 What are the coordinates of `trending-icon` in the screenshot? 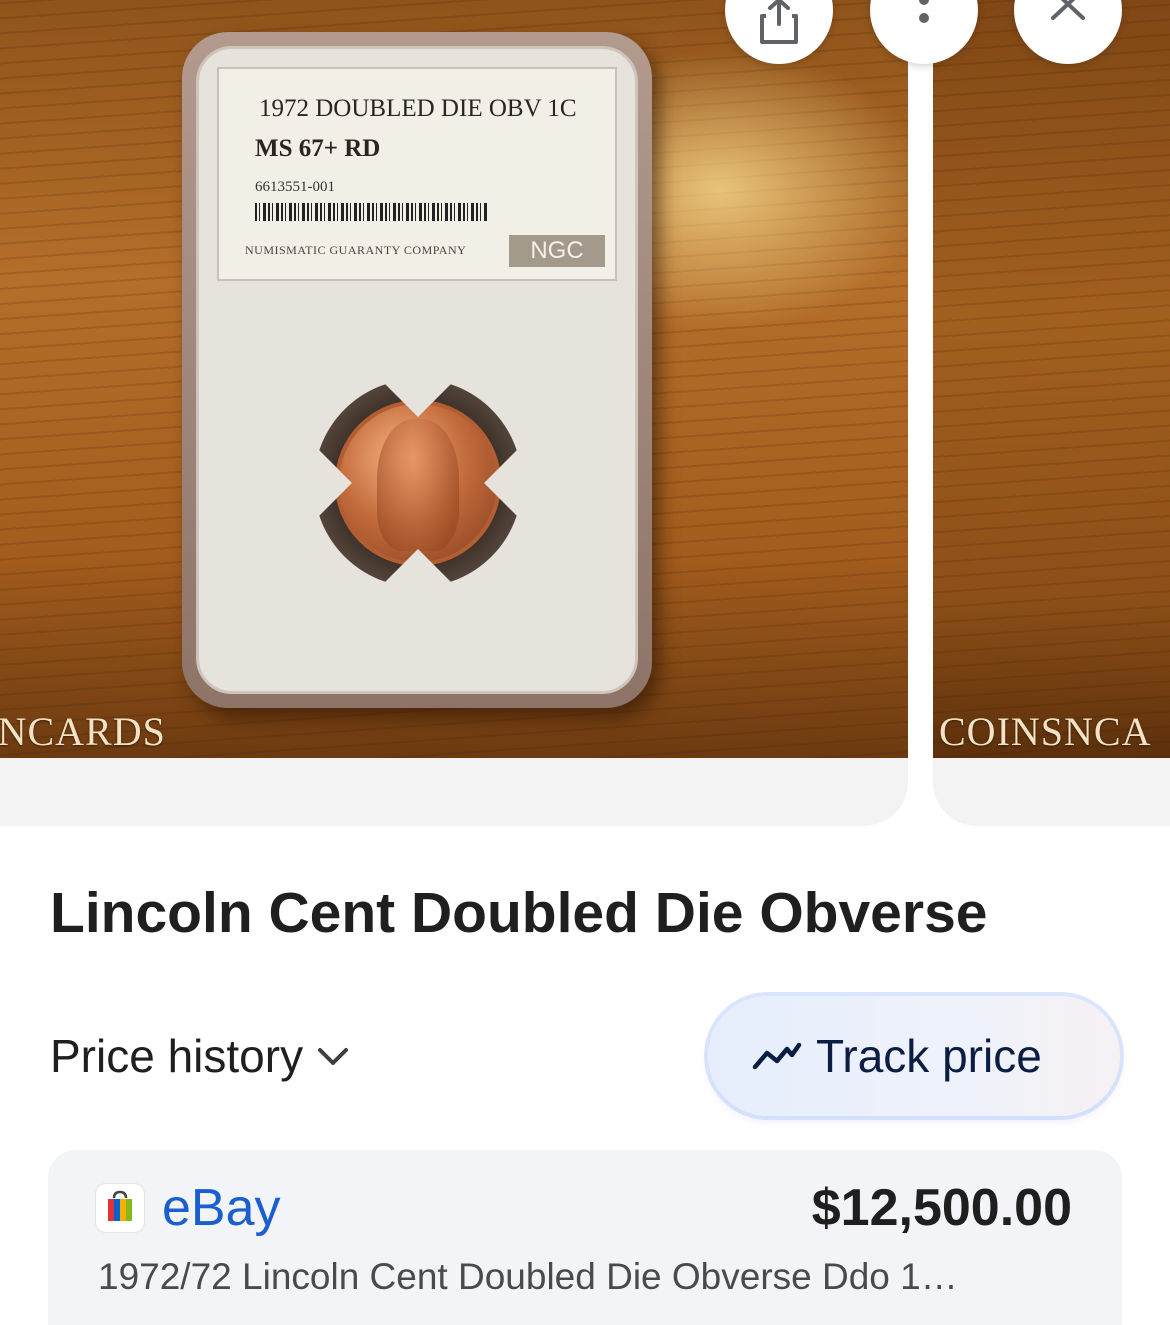 It's located at (777, 1056).